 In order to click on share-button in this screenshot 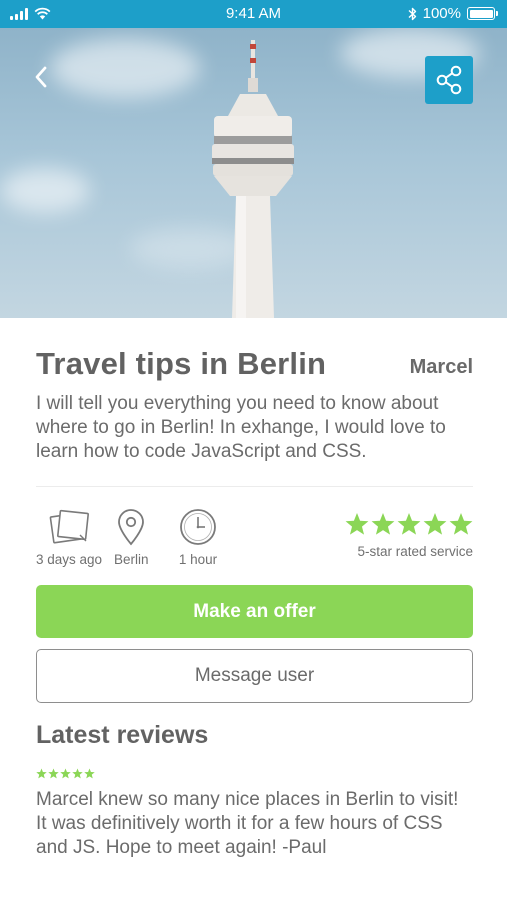, I will do `click(449, 80)`.